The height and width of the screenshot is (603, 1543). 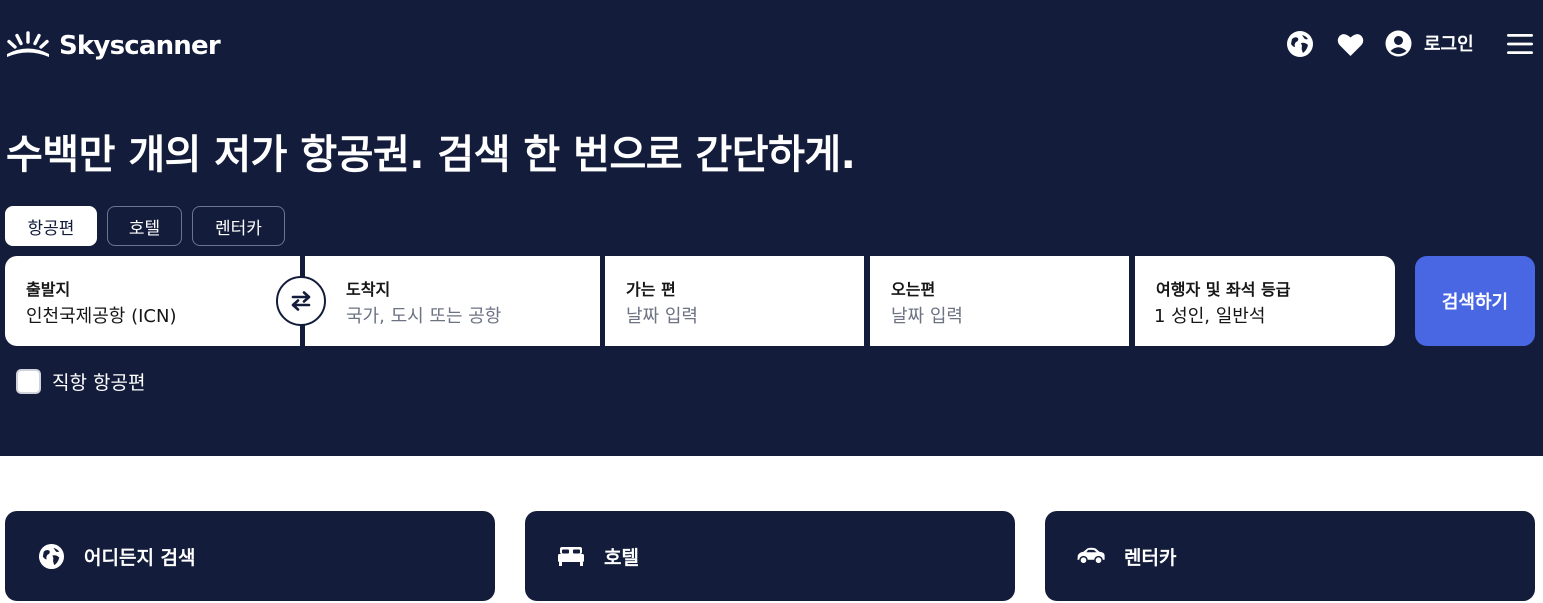 I want to click on return-placeholder: 날짜 입력, so click(x=927, y=316).